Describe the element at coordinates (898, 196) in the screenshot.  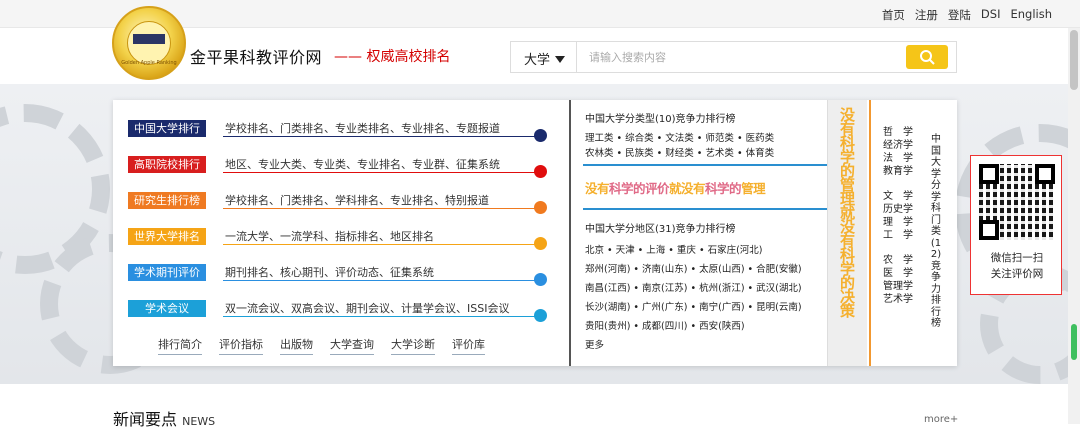
I see `subject-item: 文 学` at that location.